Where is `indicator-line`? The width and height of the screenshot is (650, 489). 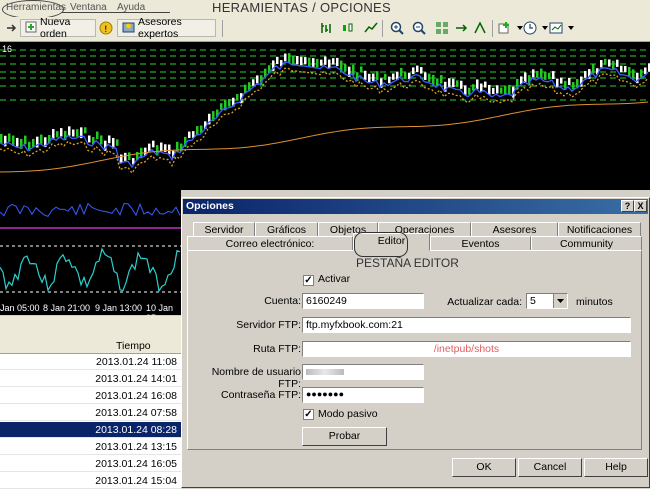 indicator-line is located at coordinates (90, 209).